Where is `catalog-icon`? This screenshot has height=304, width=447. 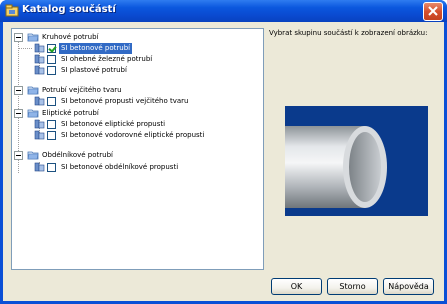 catalog-icon is located at coordinates (12, 10).